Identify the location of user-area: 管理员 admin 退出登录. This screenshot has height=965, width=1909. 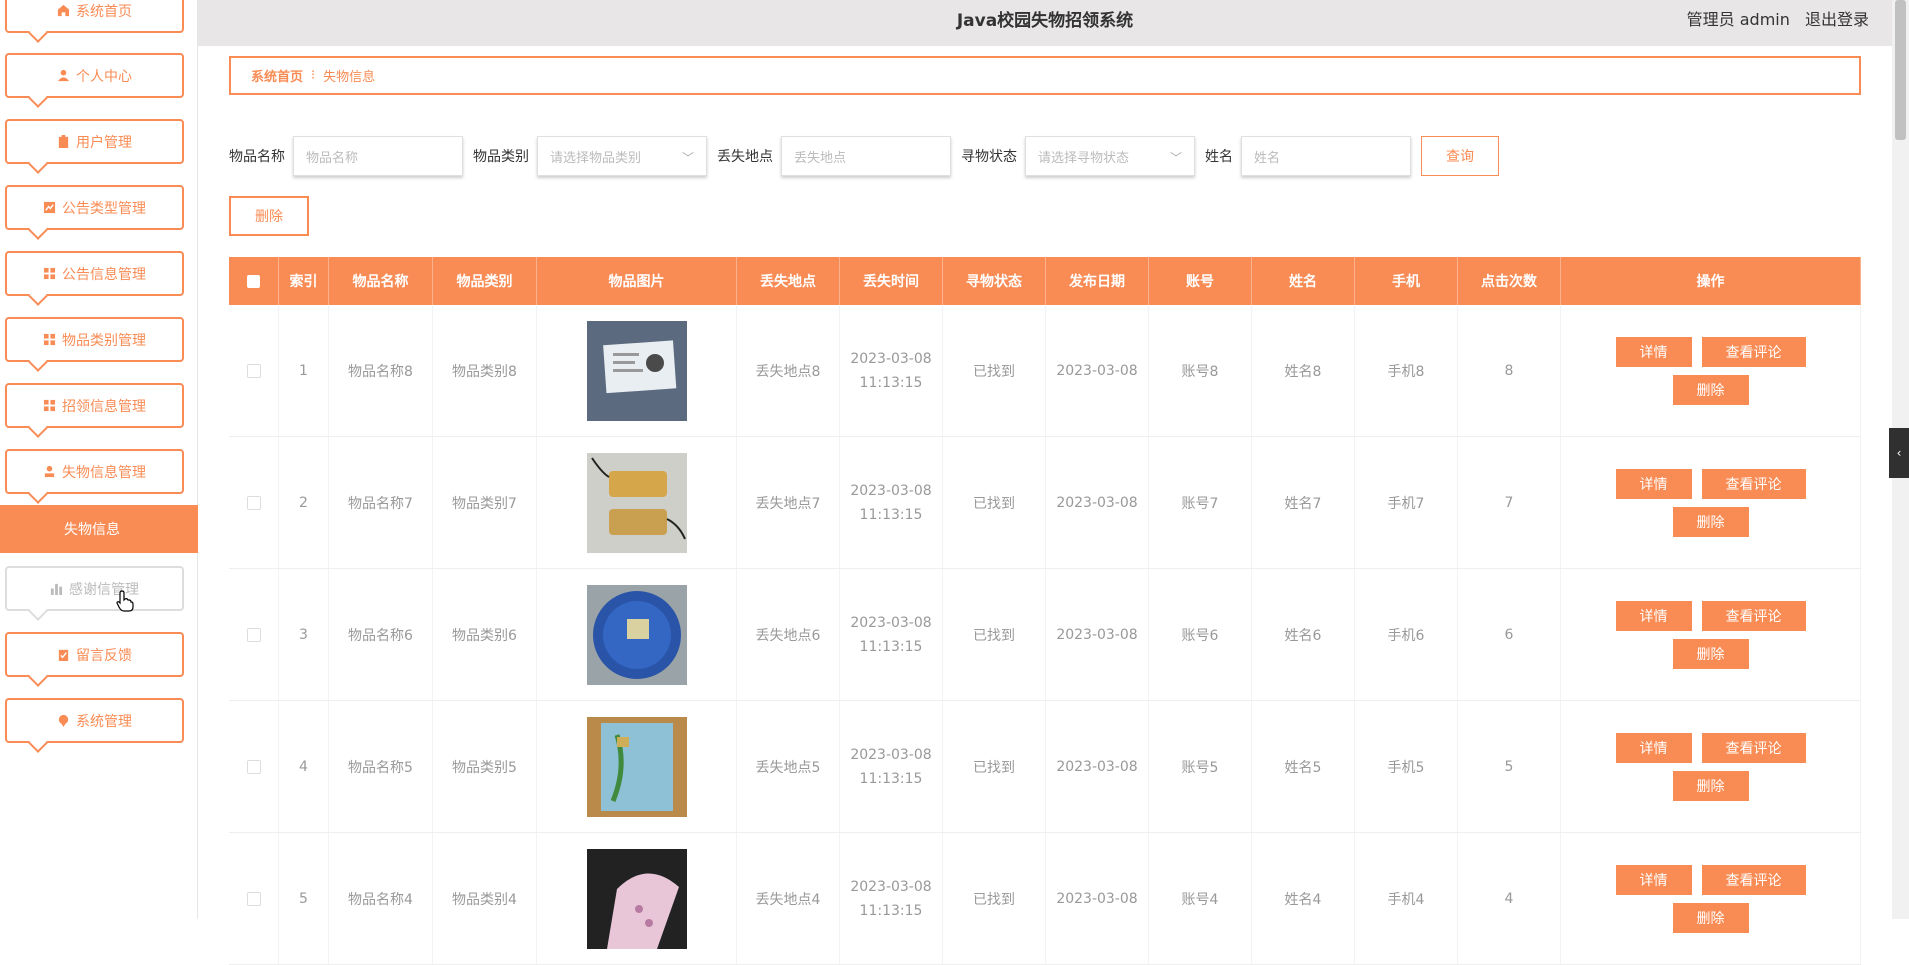
(1773, 18).